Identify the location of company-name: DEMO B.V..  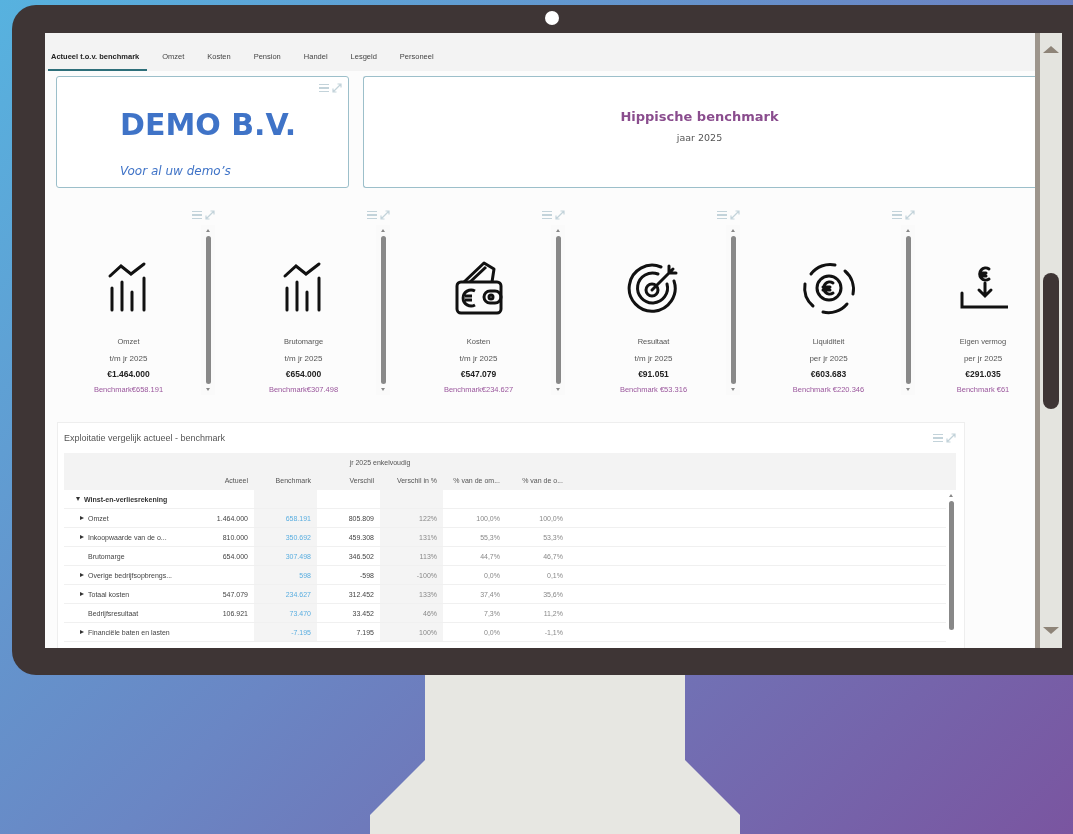
(209, 124).